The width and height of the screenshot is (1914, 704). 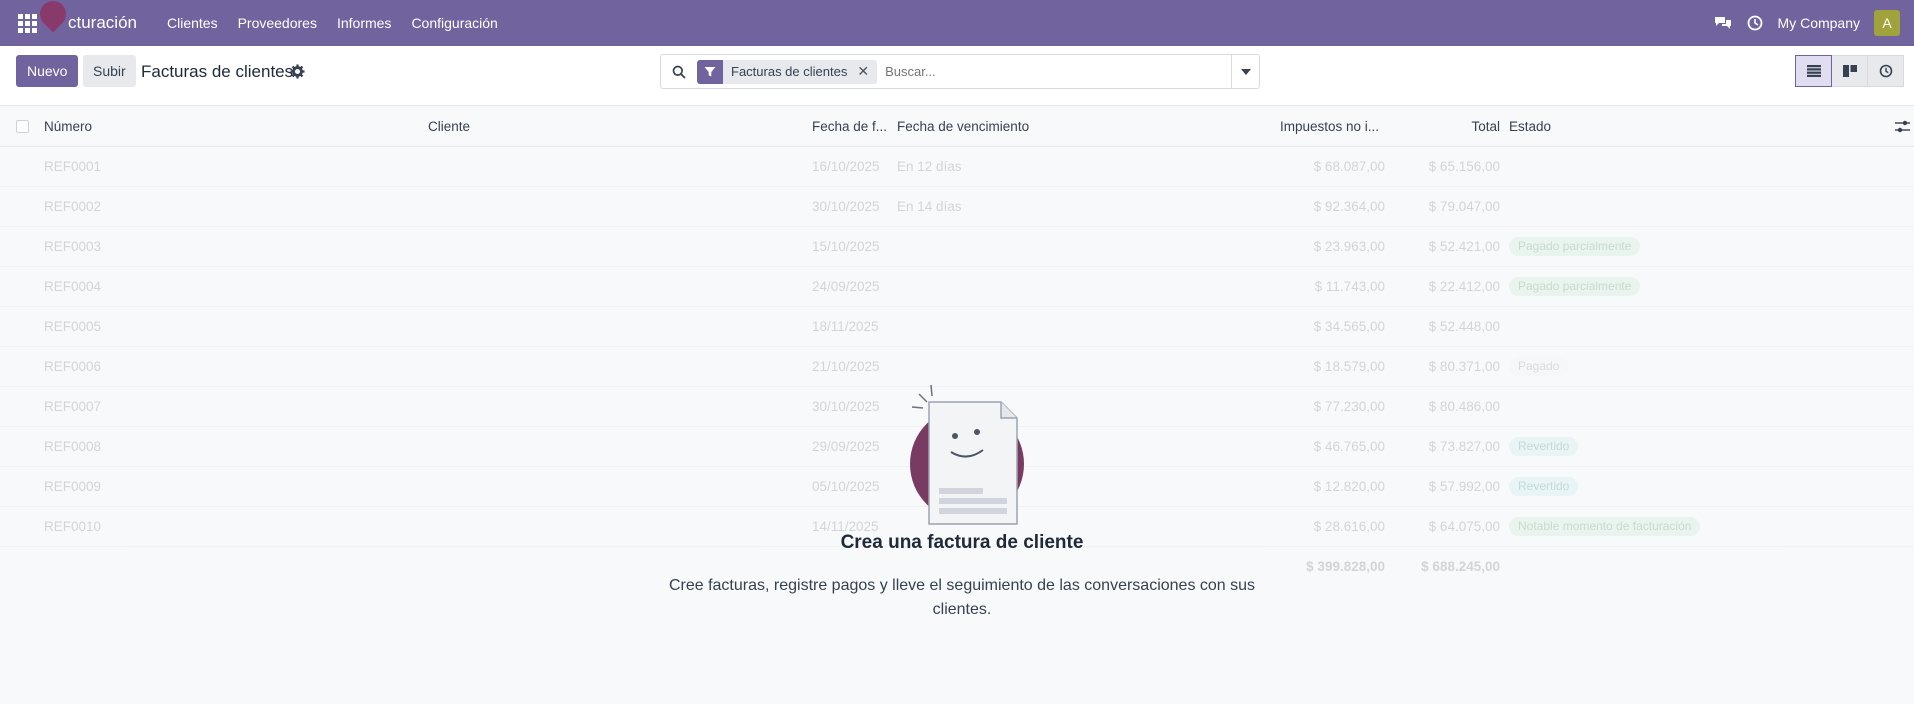 What do you see at coordinates (217, 71) in the screenshot?
I see `page-title: Facturas de clientes` at bounding box center [217, 71].